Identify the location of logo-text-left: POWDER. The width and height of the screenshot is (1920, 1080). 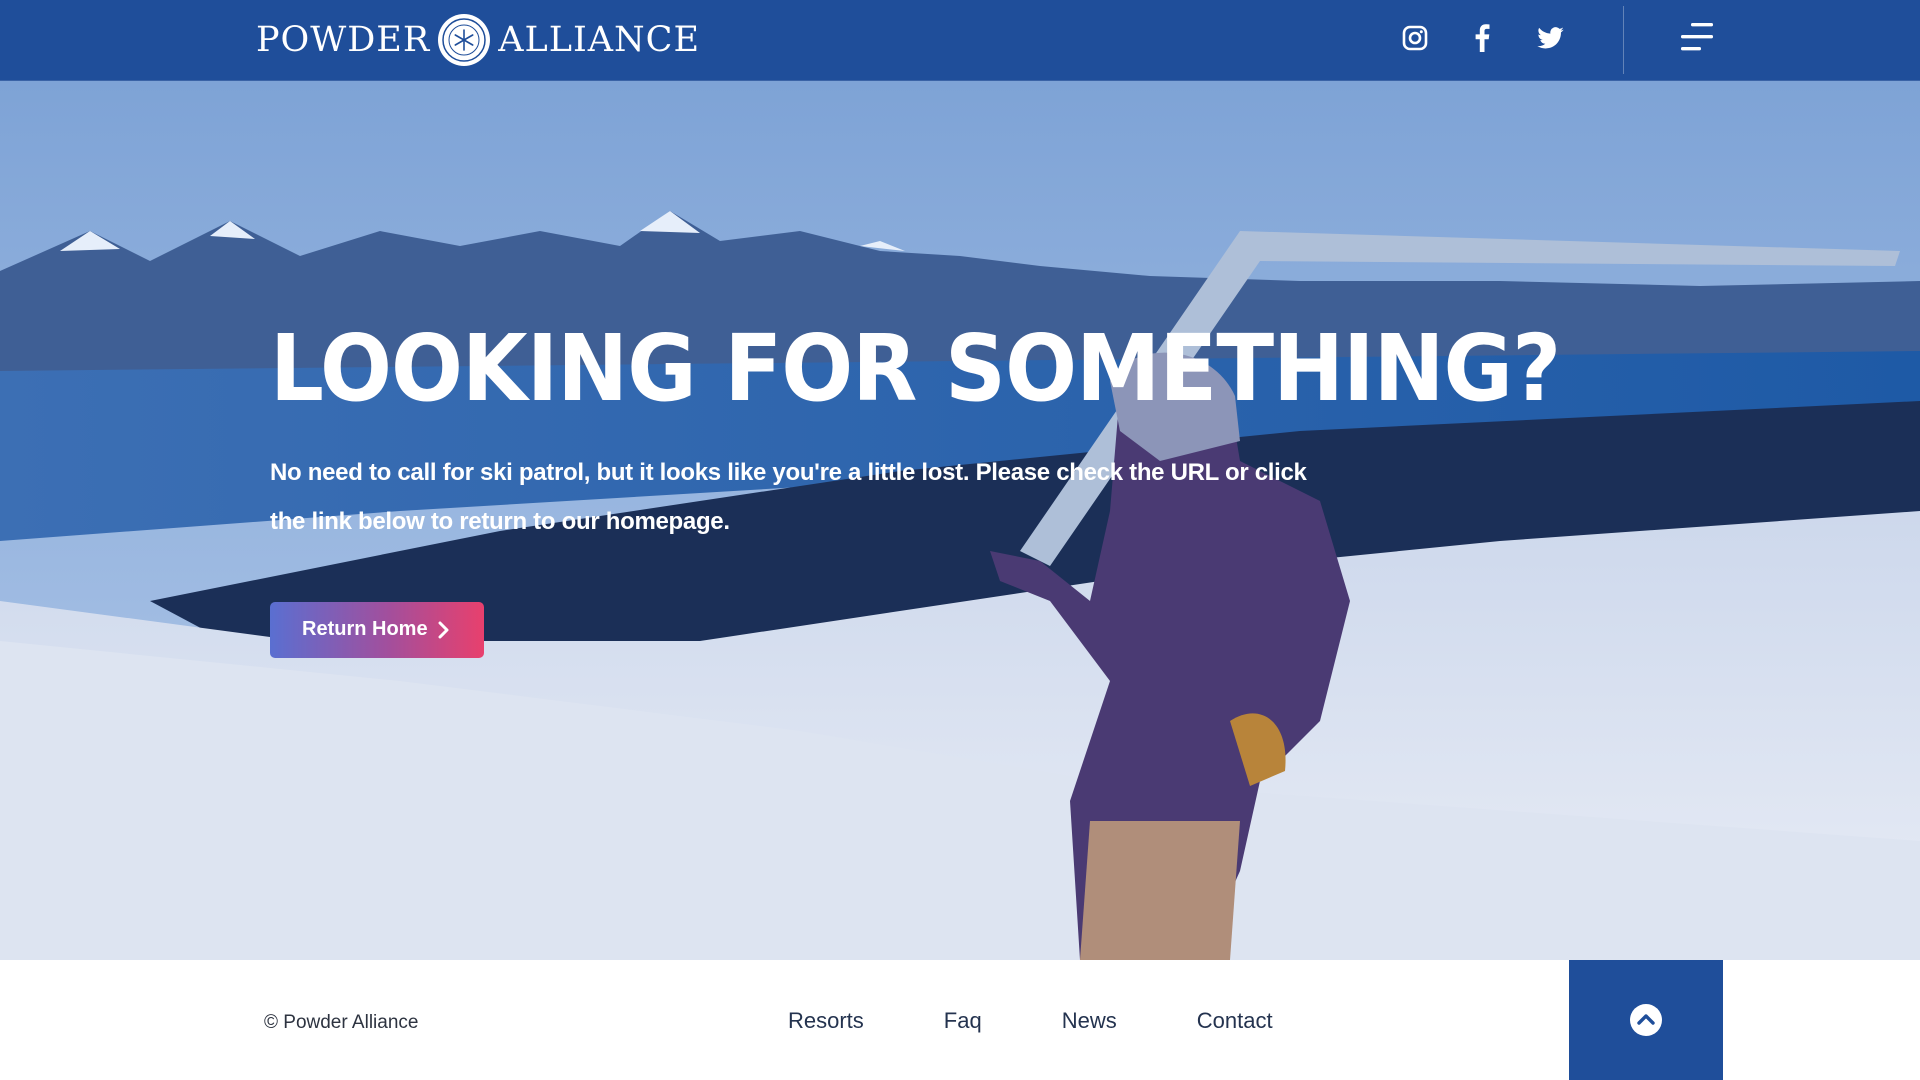
(343, 40).